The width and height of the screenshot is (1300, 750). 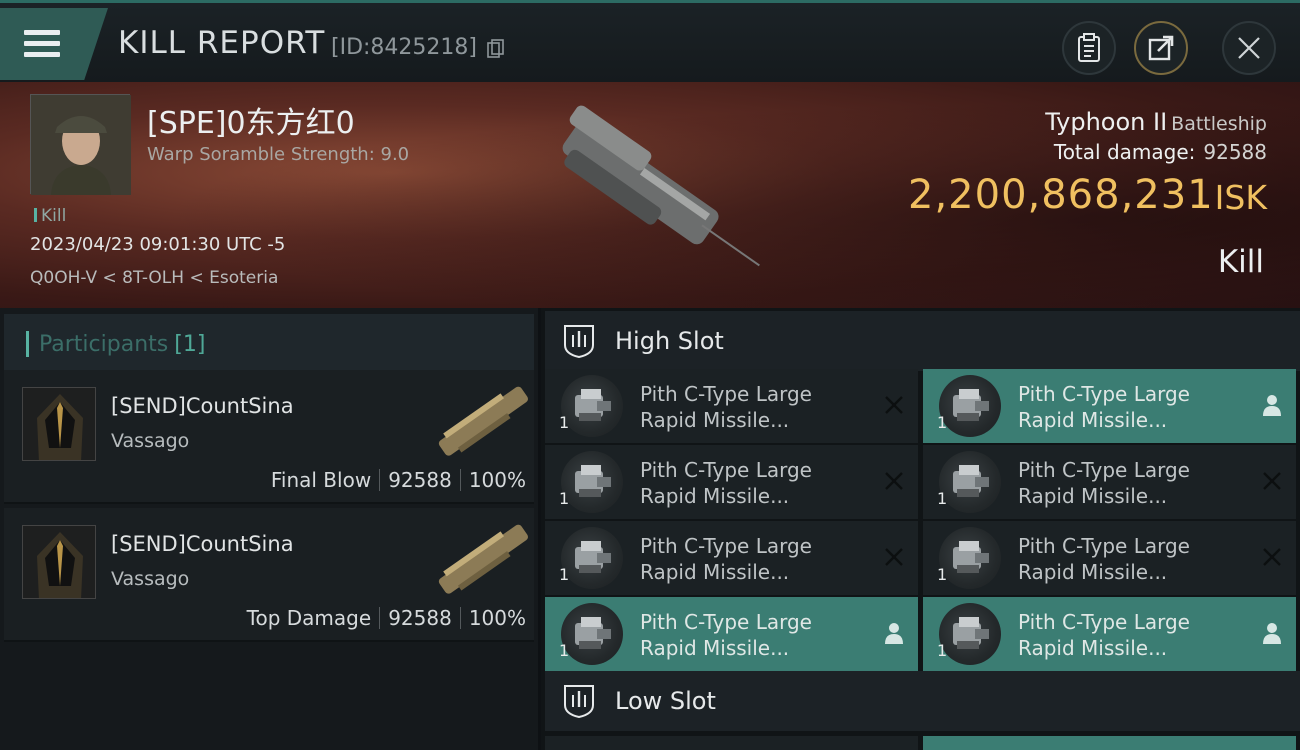 What do you see at coordinates (669, 341) in the screenshot?
I see `high-slot-label: High Slot` at bounding box center [669, 341].